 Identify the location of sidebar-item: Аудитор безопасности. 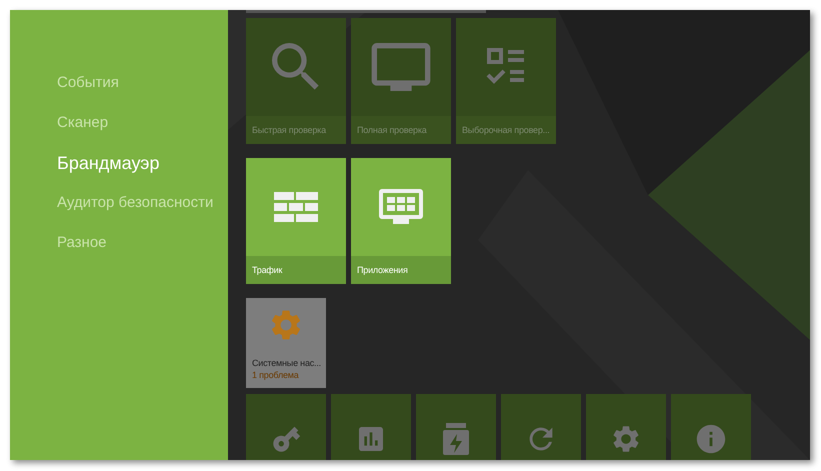
(142, 203).